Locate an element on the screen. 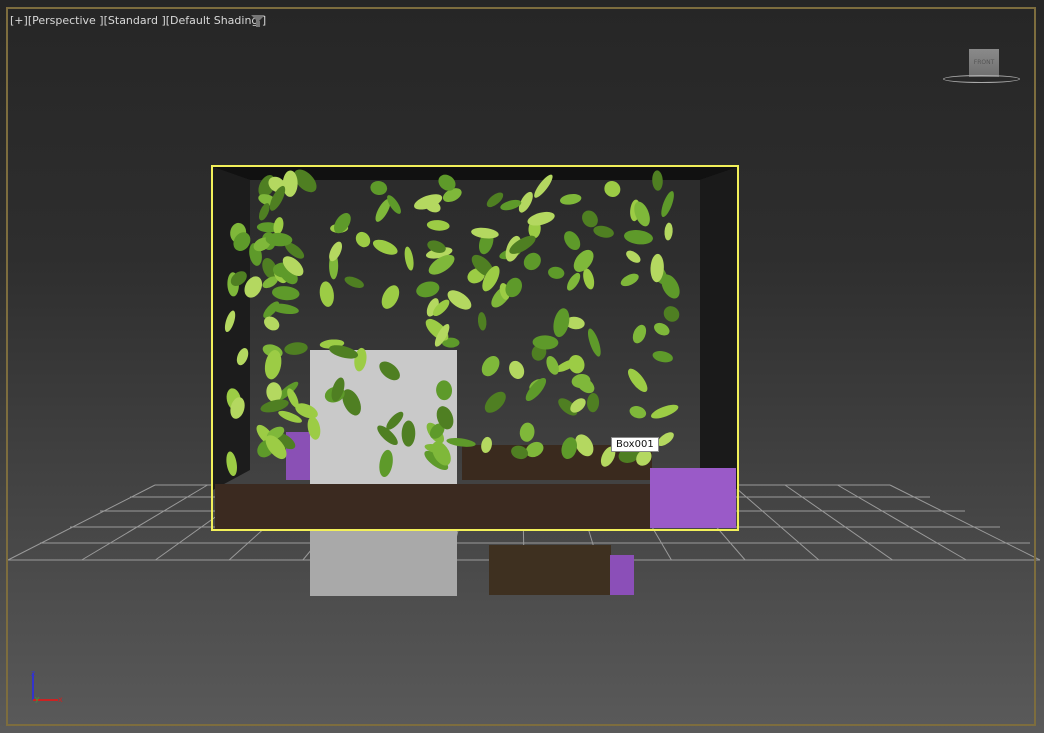 This screenshot has height=733, width=1044. axis-tripod: z x y is located at coordinates (47, 686).